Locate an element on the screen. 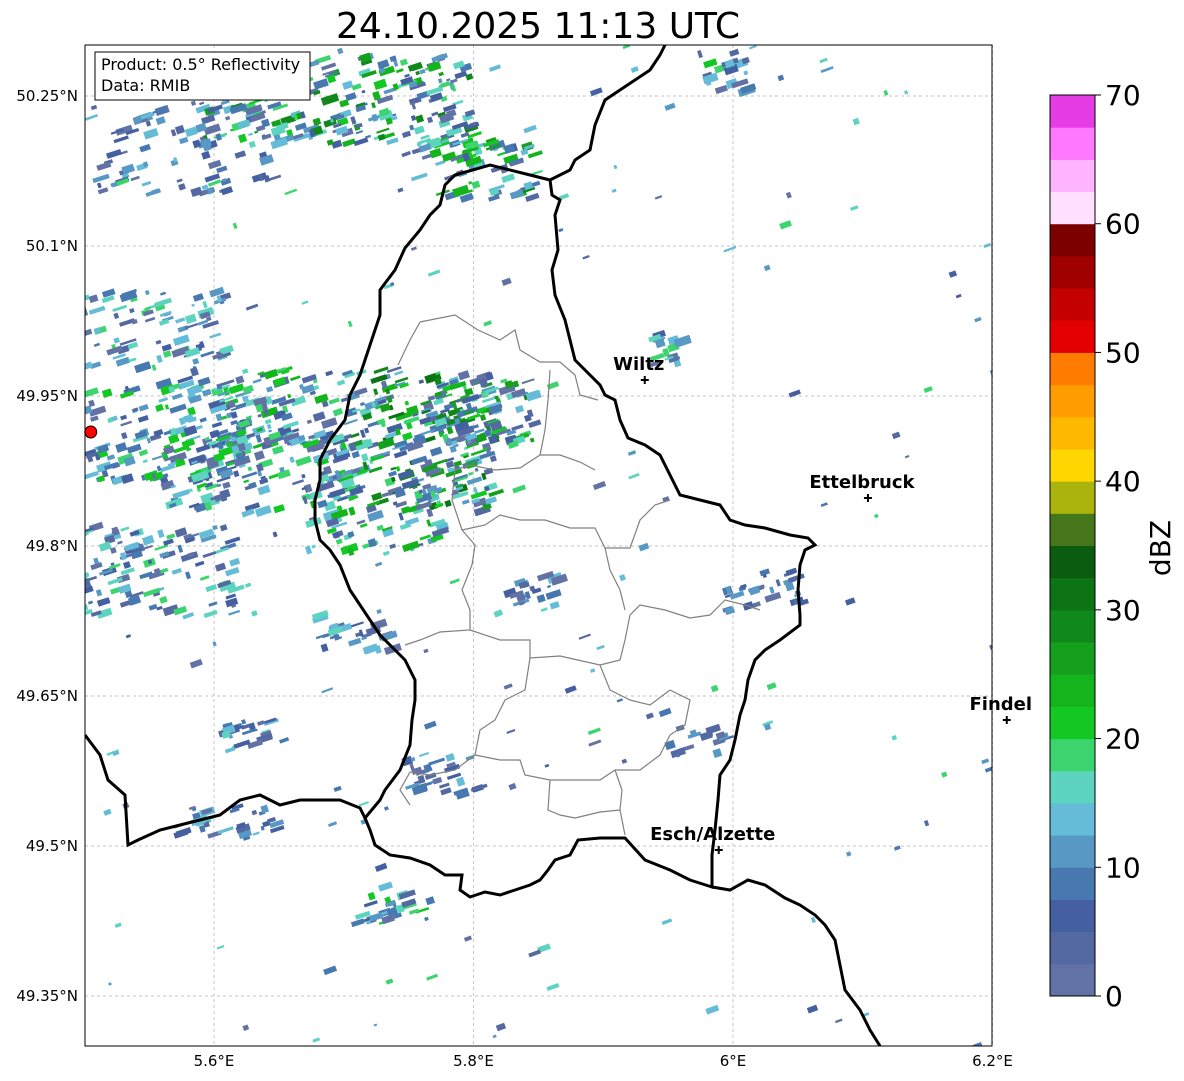 The height and width of the screenshot is (1081, 1184). colorbar-tick-label: 70 is located at coordinates (1123, 95).